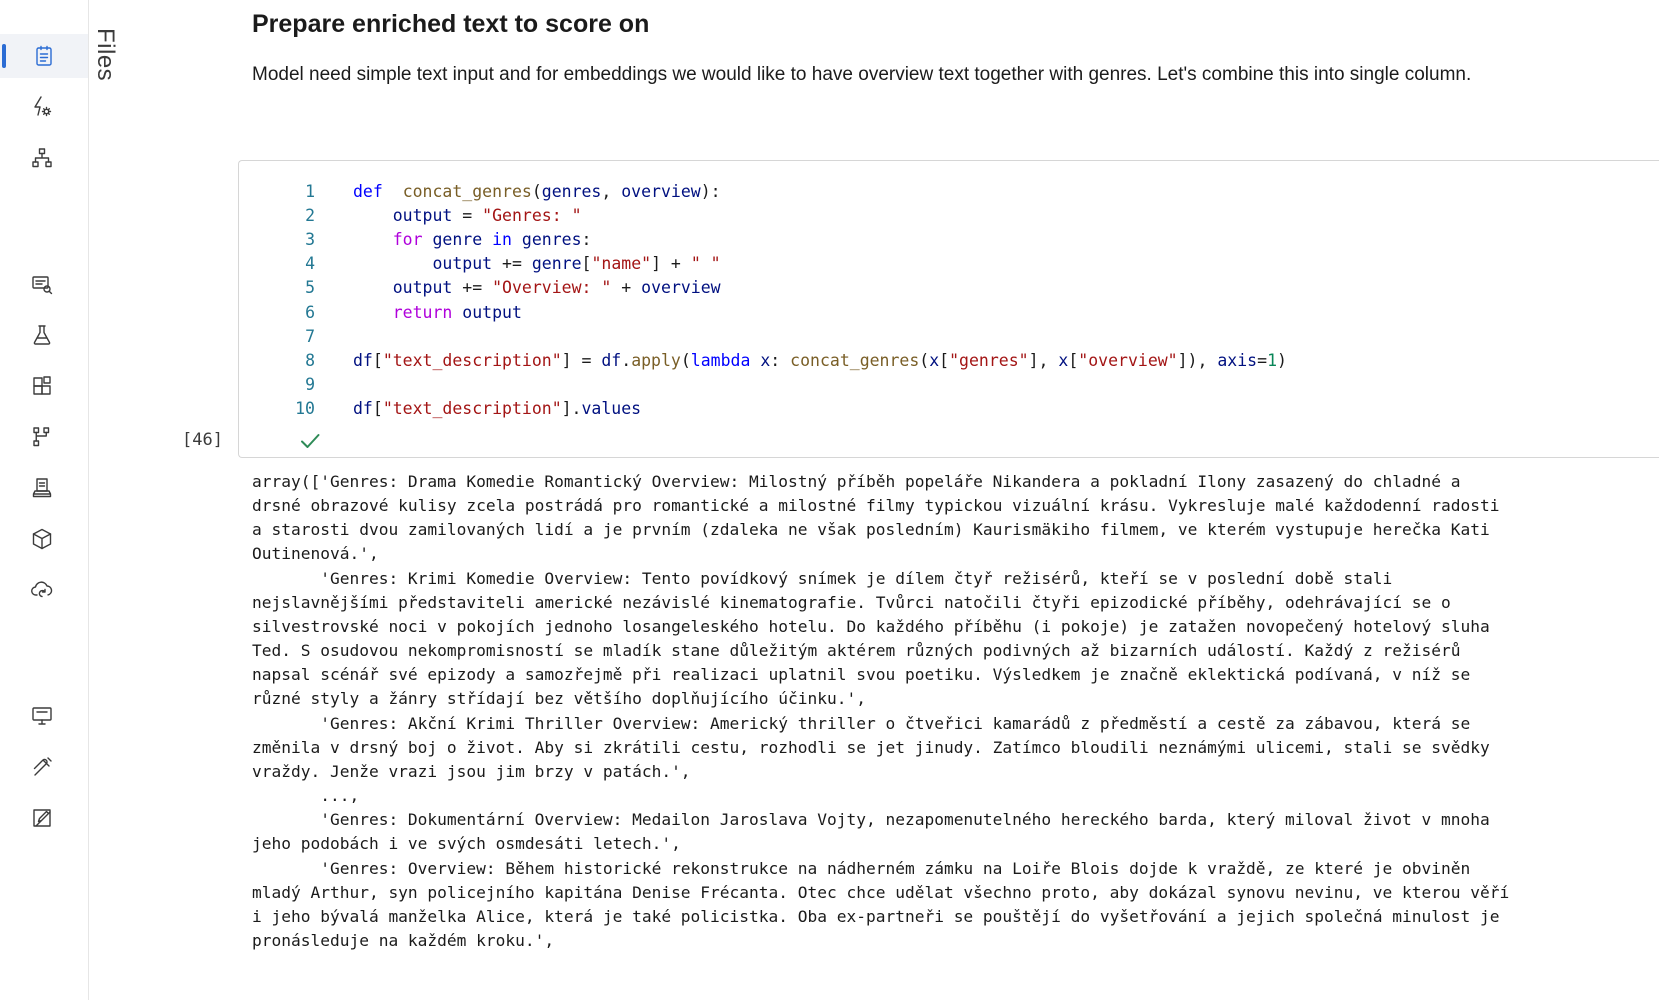 Image resolution: width=1659 pixels, height=1000 pixels. I want to click on line-number: 8, so click(310, 360).